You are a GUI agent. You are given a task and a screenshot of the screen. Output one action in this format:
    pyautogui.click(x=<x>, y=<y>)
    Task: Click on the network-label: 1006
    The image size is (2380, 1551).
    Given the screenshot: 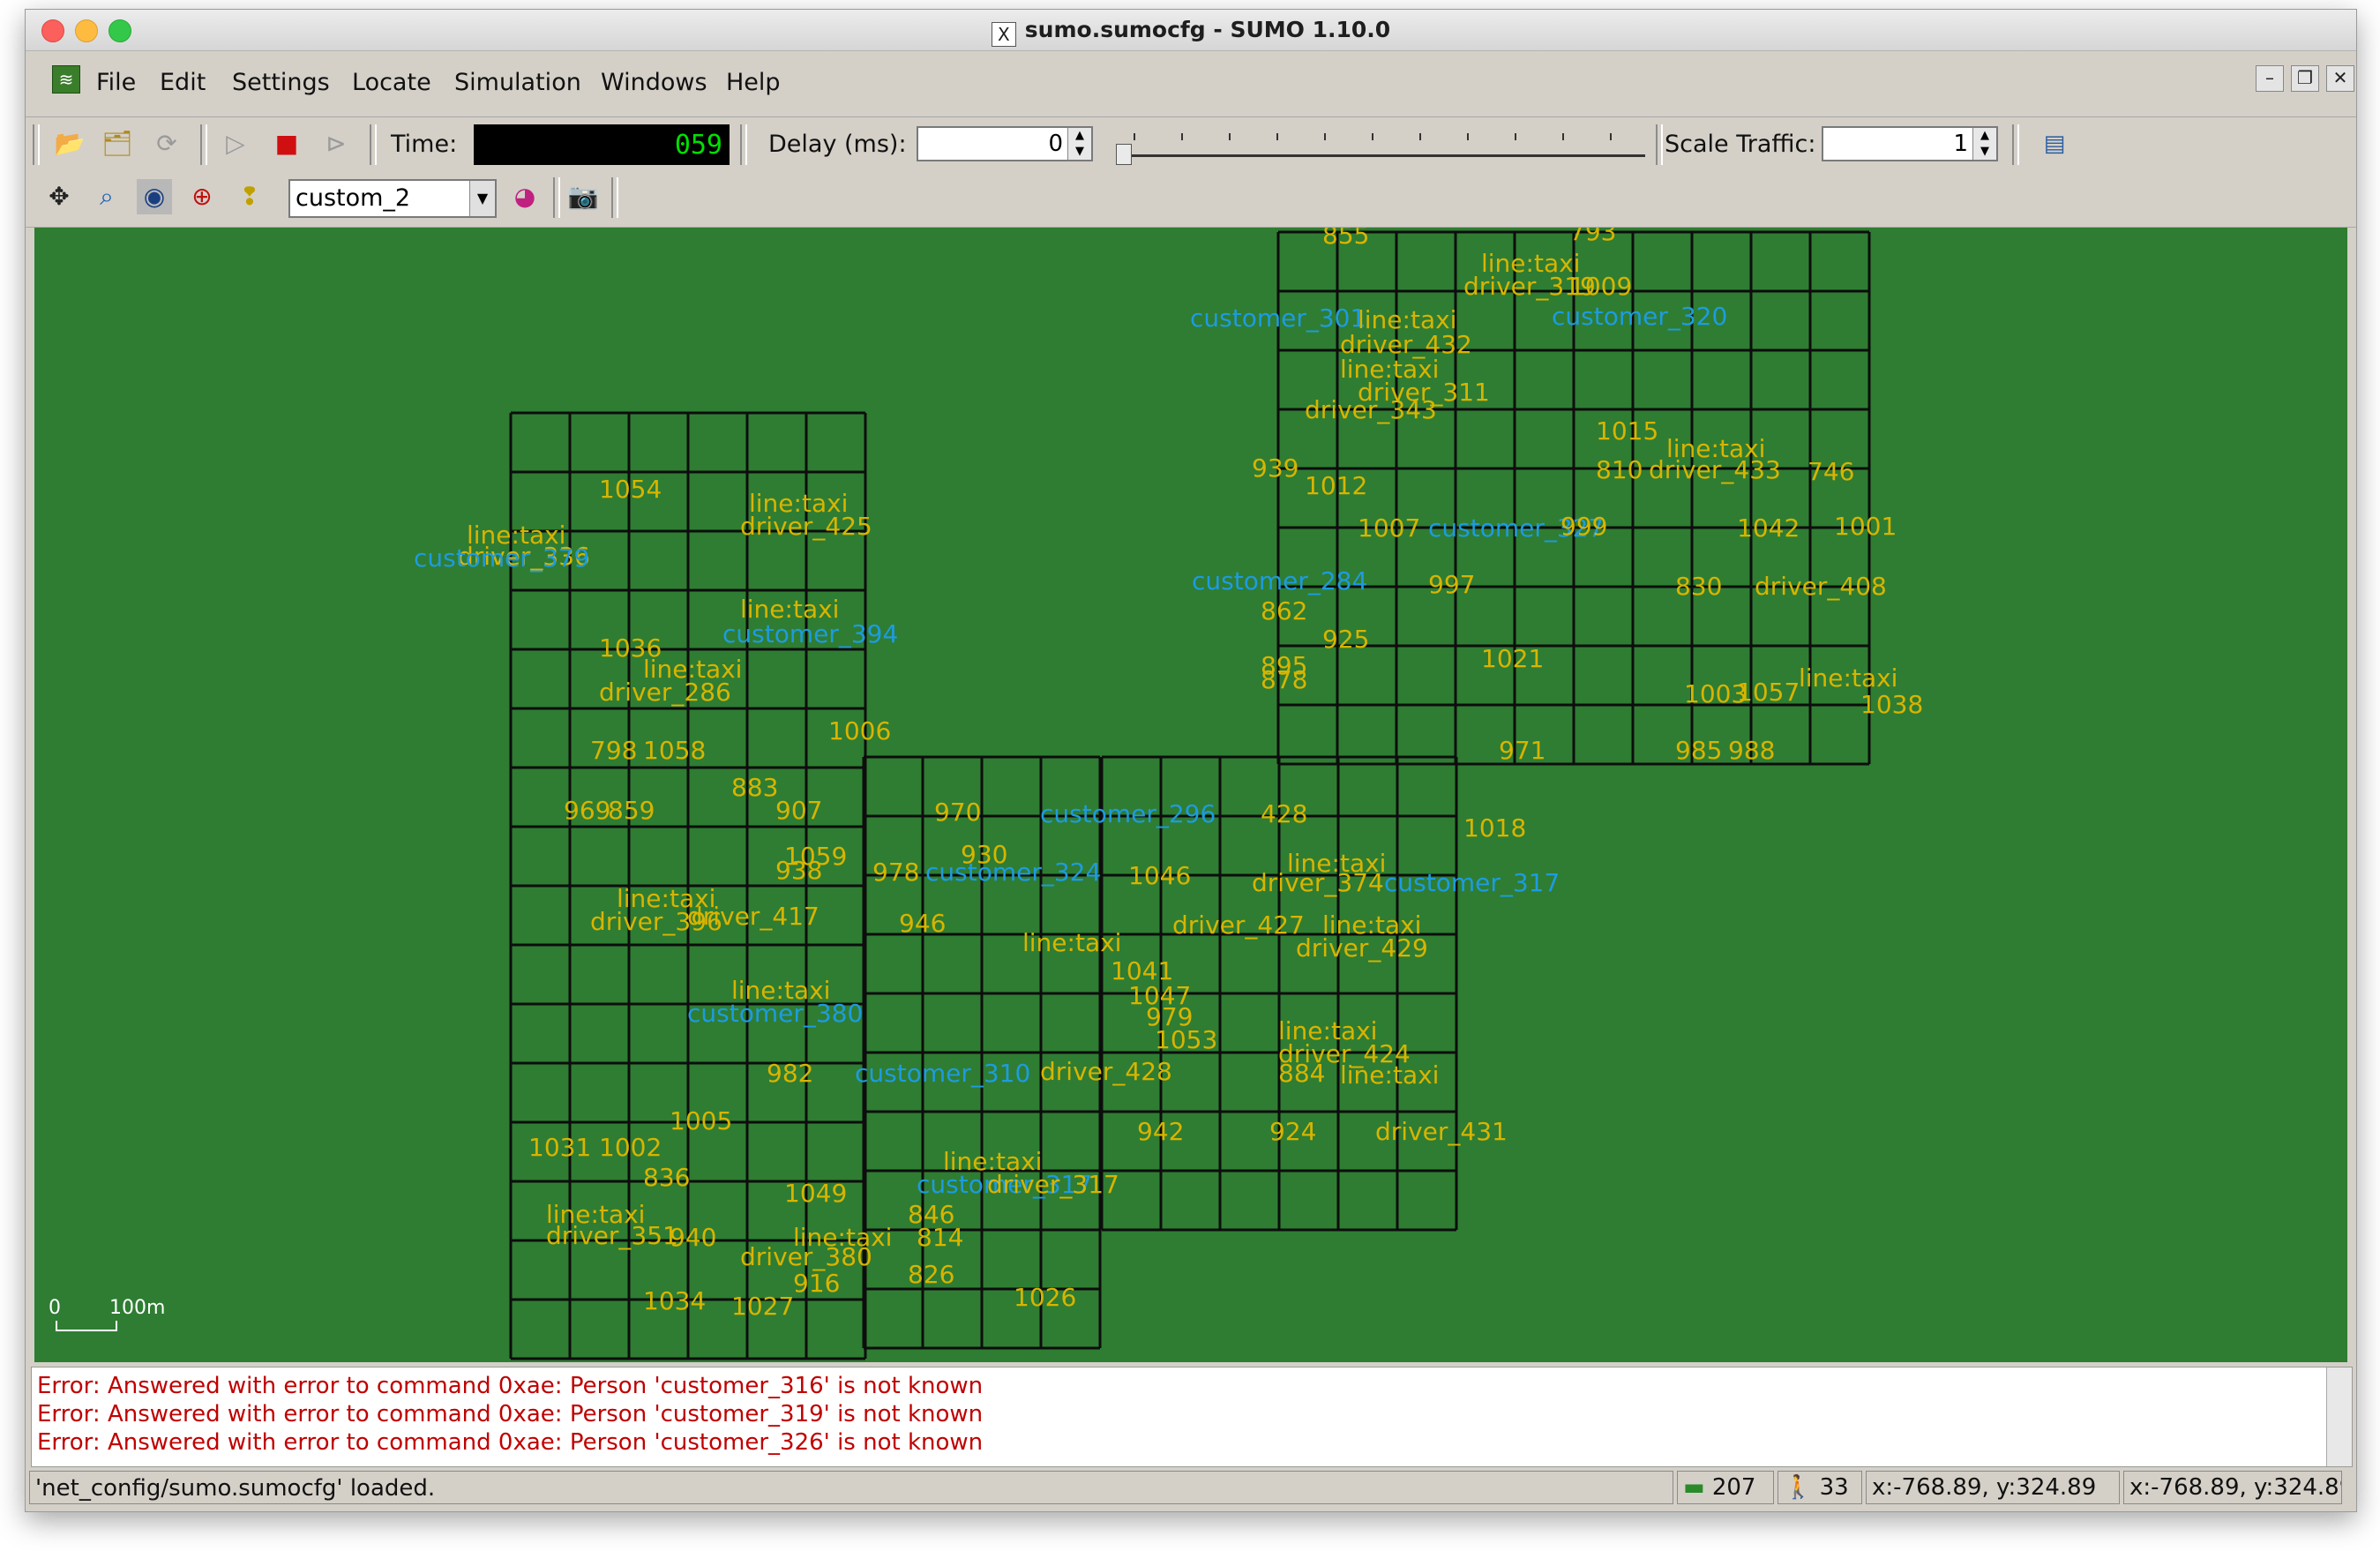 What is the action you would take?
    pyautogui.click(x=859, y=731)
    